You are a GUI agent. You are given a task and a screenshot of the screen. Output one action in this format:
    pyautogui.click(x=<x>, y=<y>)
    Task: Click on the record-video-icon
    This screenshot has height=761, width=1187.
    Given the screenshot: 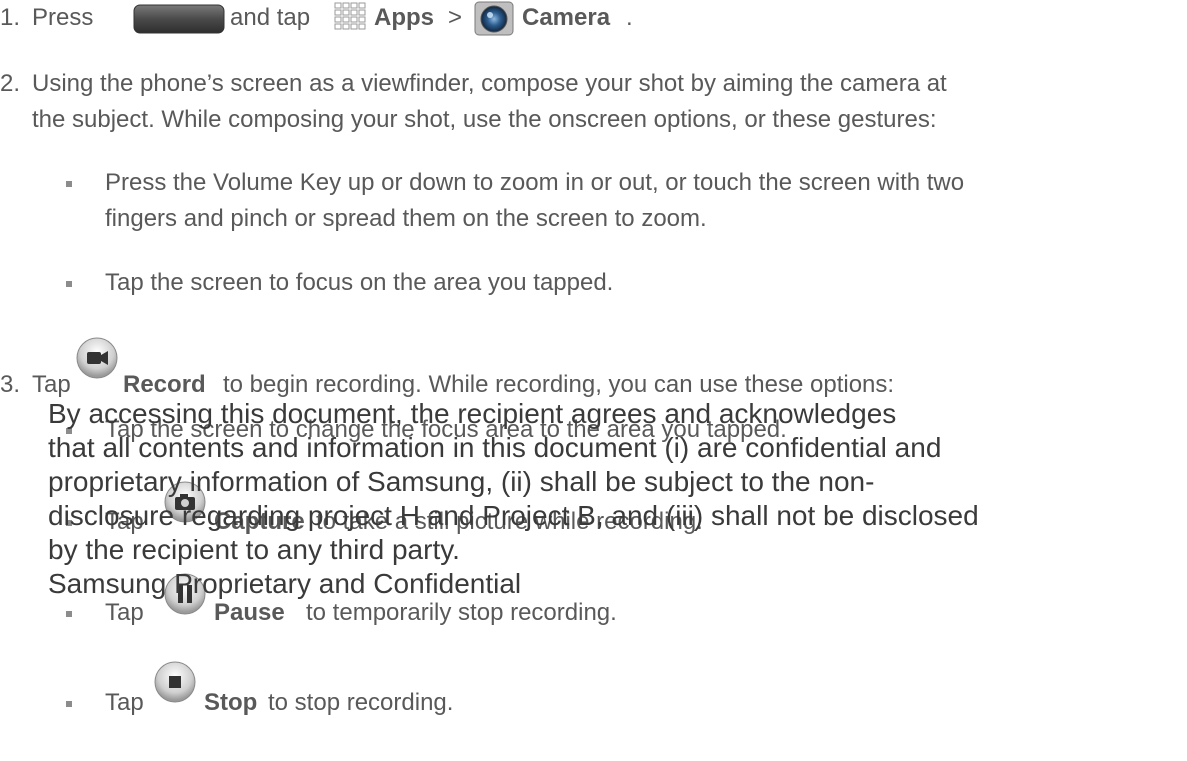 What is the action you would take?
    pyautogui.click(x=97, y=358)
    